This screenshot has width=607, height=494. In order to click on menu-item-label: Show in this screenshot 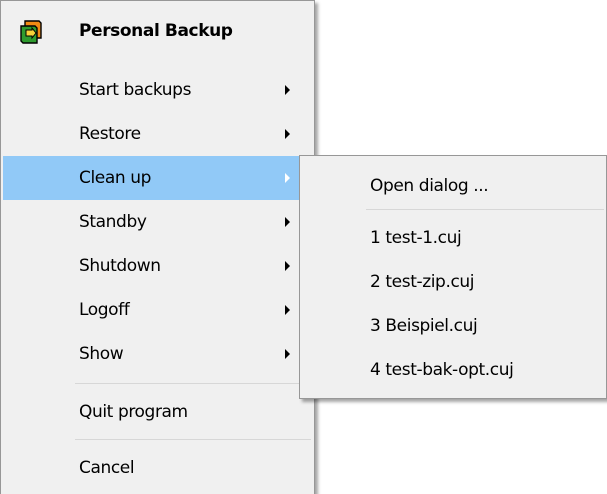, I will do `click(101, 354)`.